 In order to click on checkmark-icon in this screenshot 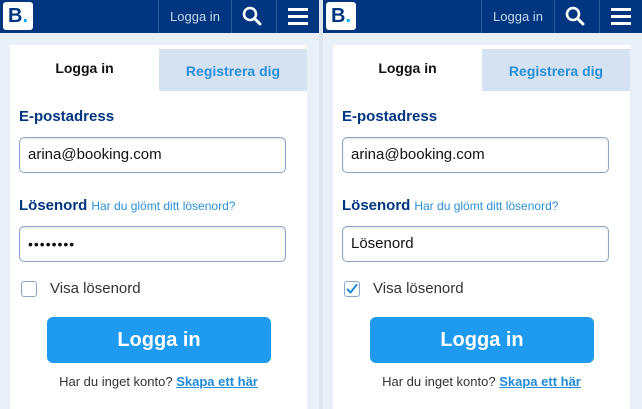, I will do `click(352, 289)`.